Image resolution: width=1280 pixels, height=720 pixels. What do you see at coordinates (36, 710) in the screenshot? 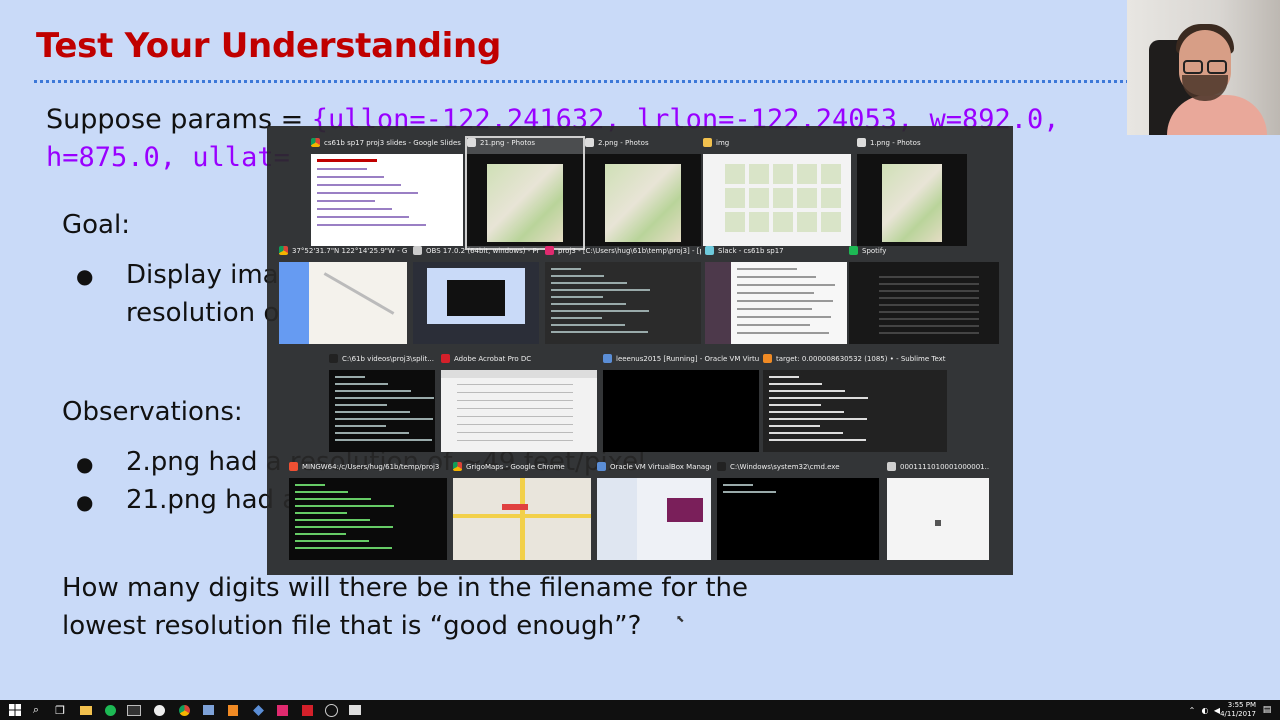
I see `search-icon: ⌕` at bounding box center [36, 710].